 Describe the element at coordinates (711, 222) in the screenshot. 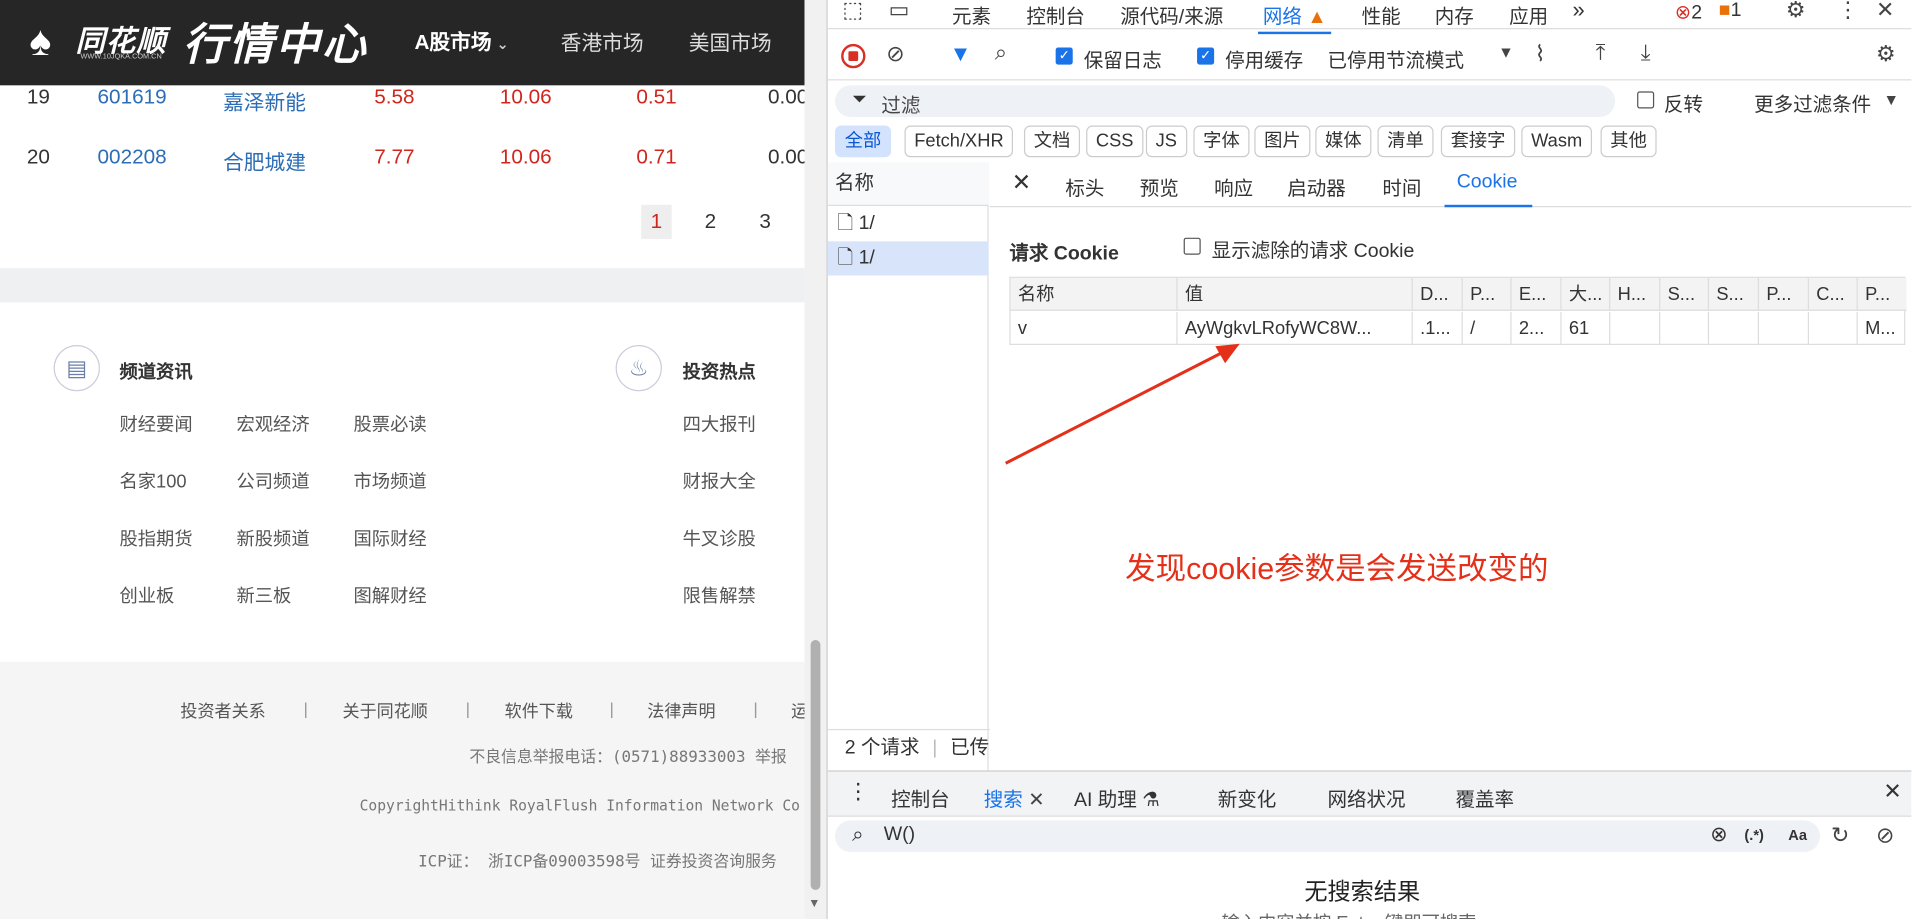

I see `page-2-button: 2` at that location.